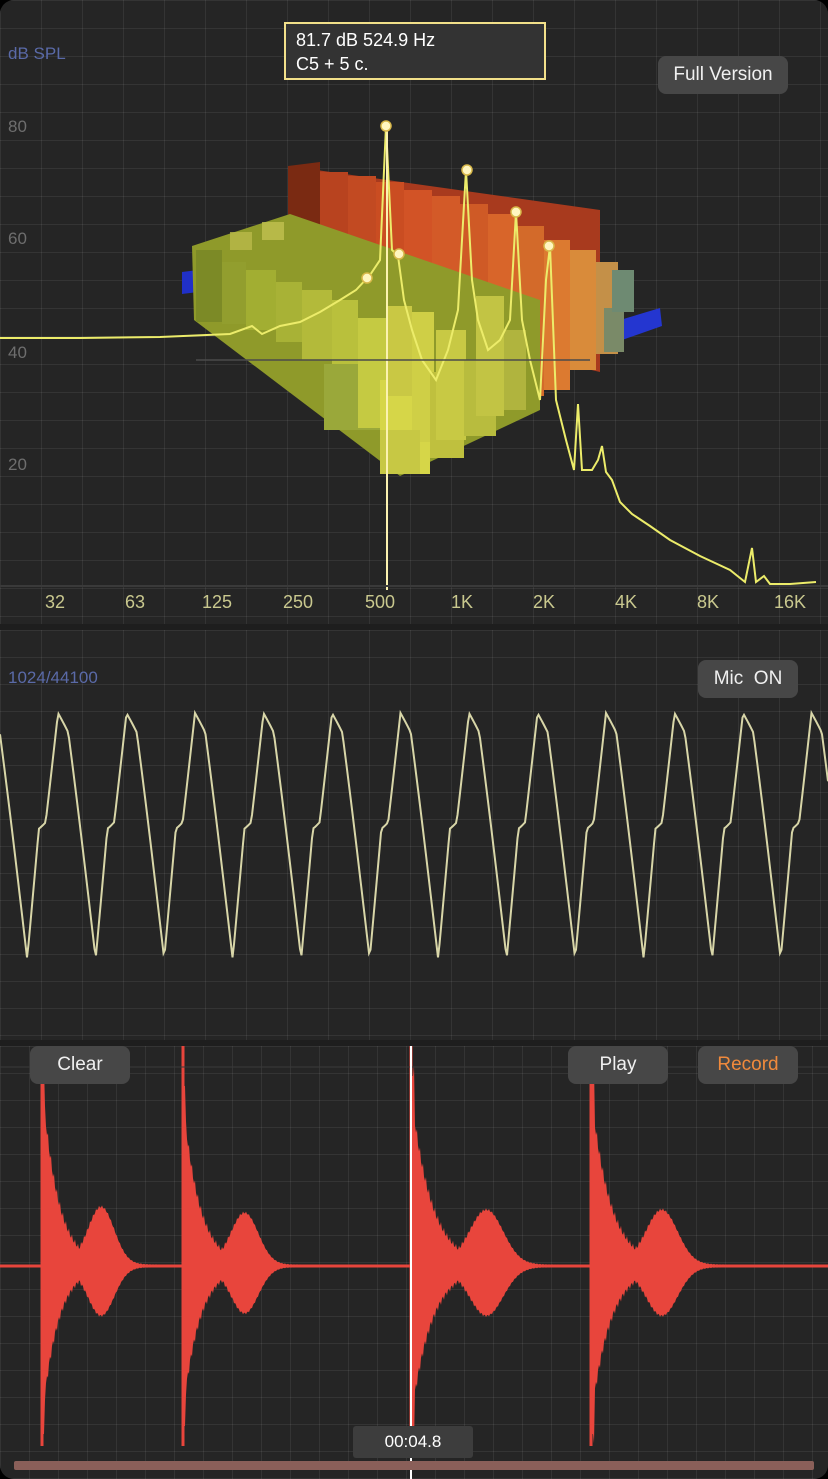  What do you see at coordinates (723, 75) in the screenshot?
I see `full-version-button: Full Version` at bounding box center [723, 75].